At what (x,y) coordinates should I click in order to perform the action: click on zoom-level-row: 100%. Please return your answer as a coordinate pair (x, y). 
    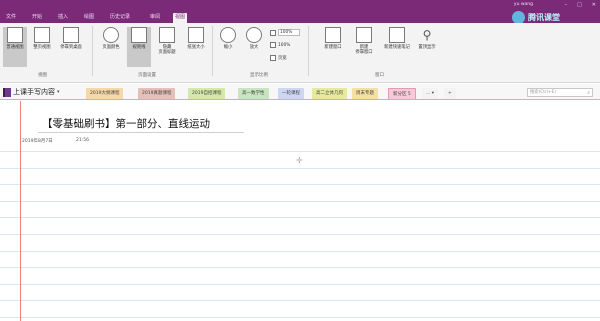
    Looking at the image, I should click on (285, 32).